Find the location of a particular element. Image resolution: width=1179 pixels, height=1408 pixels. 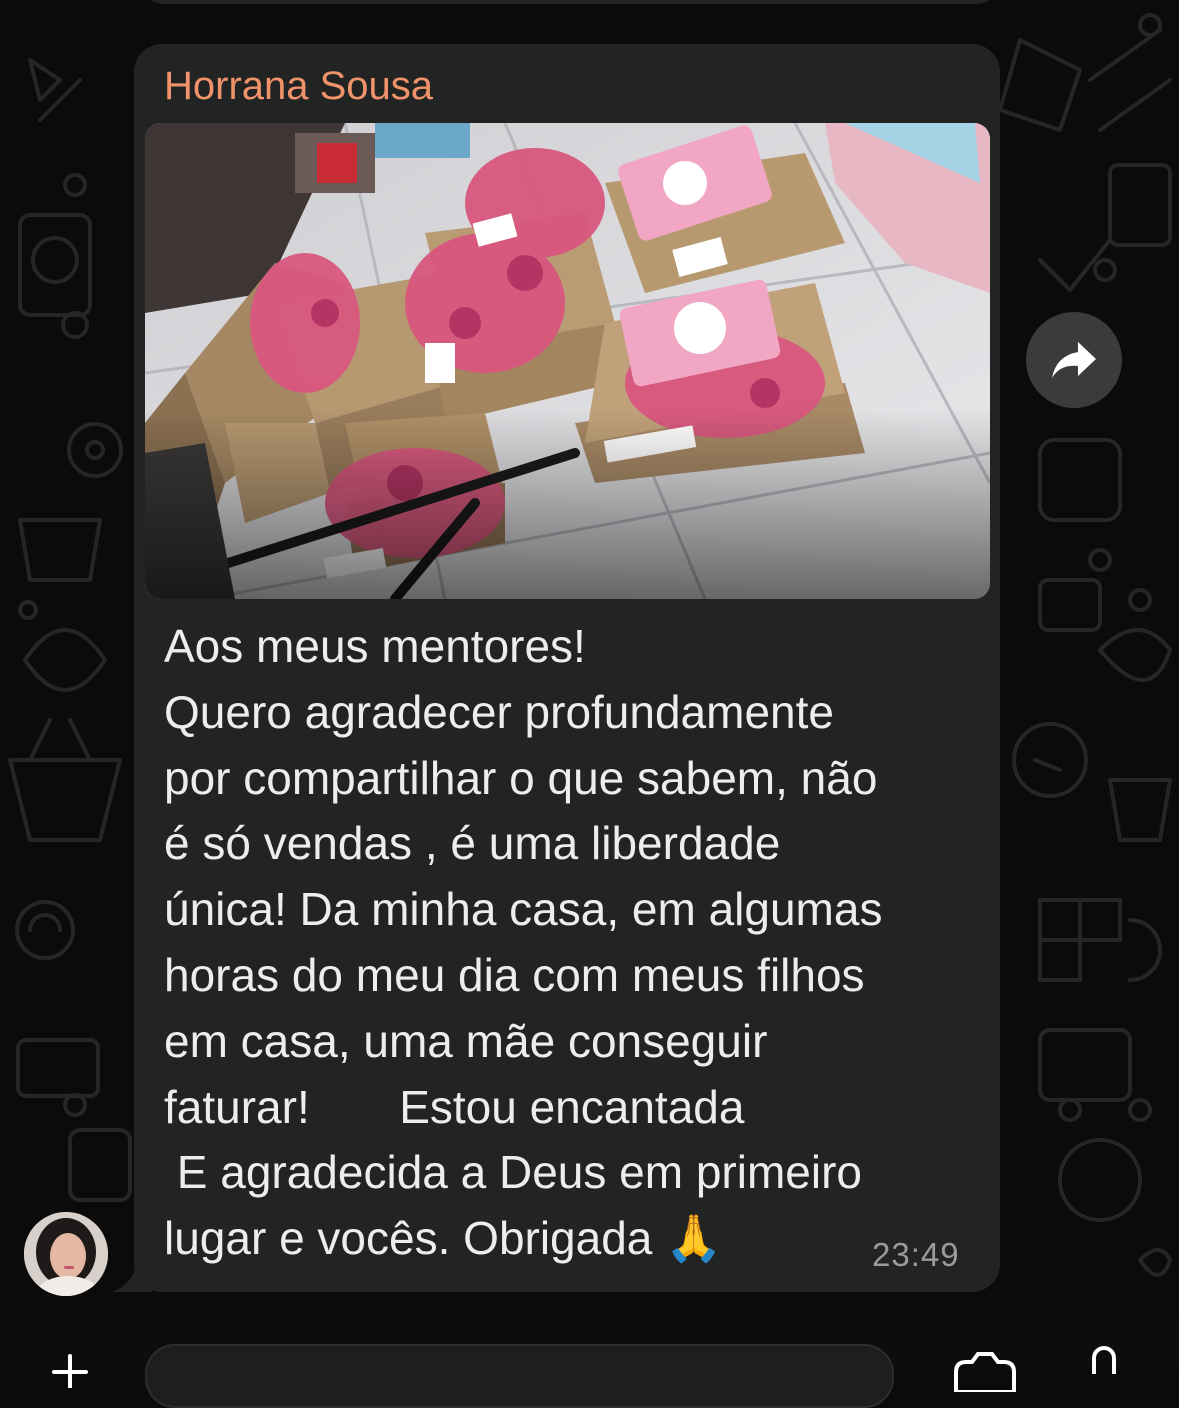

message-line: única! Da minha casa, em algumas is located at coordinates (523, 909).